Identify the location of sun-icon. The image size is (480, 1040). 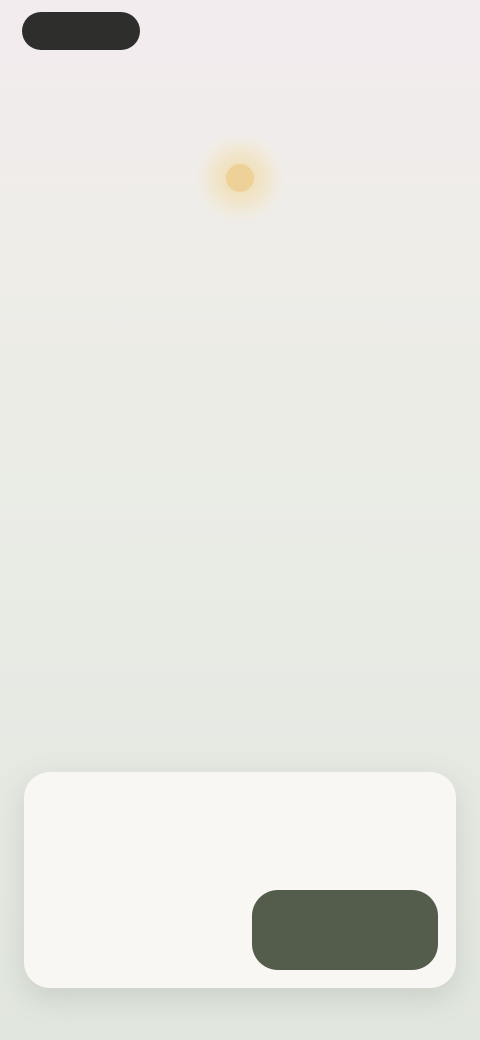
(240, 178).